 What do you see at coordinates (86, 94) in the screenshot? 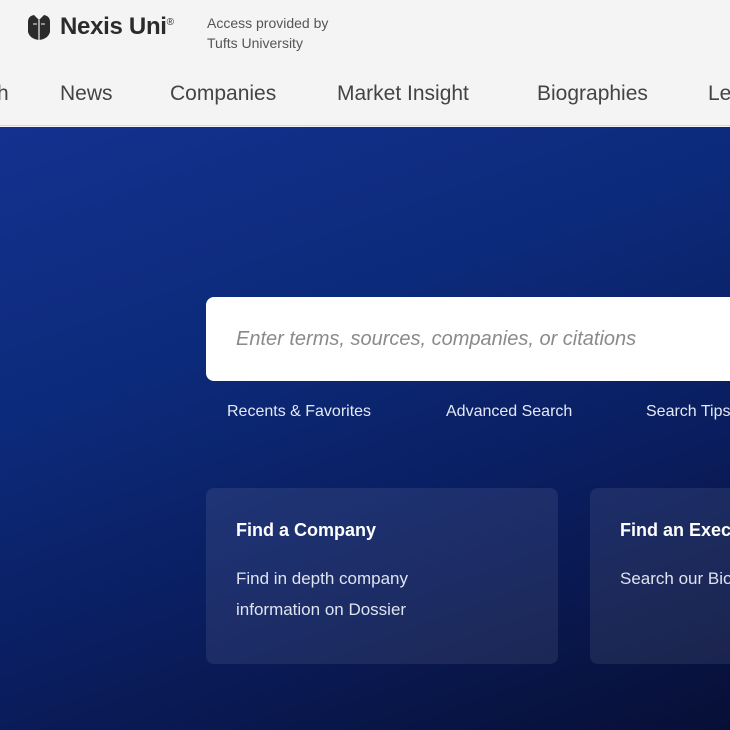
I see `nav-item-news: News` at bounding box center [86, 94].